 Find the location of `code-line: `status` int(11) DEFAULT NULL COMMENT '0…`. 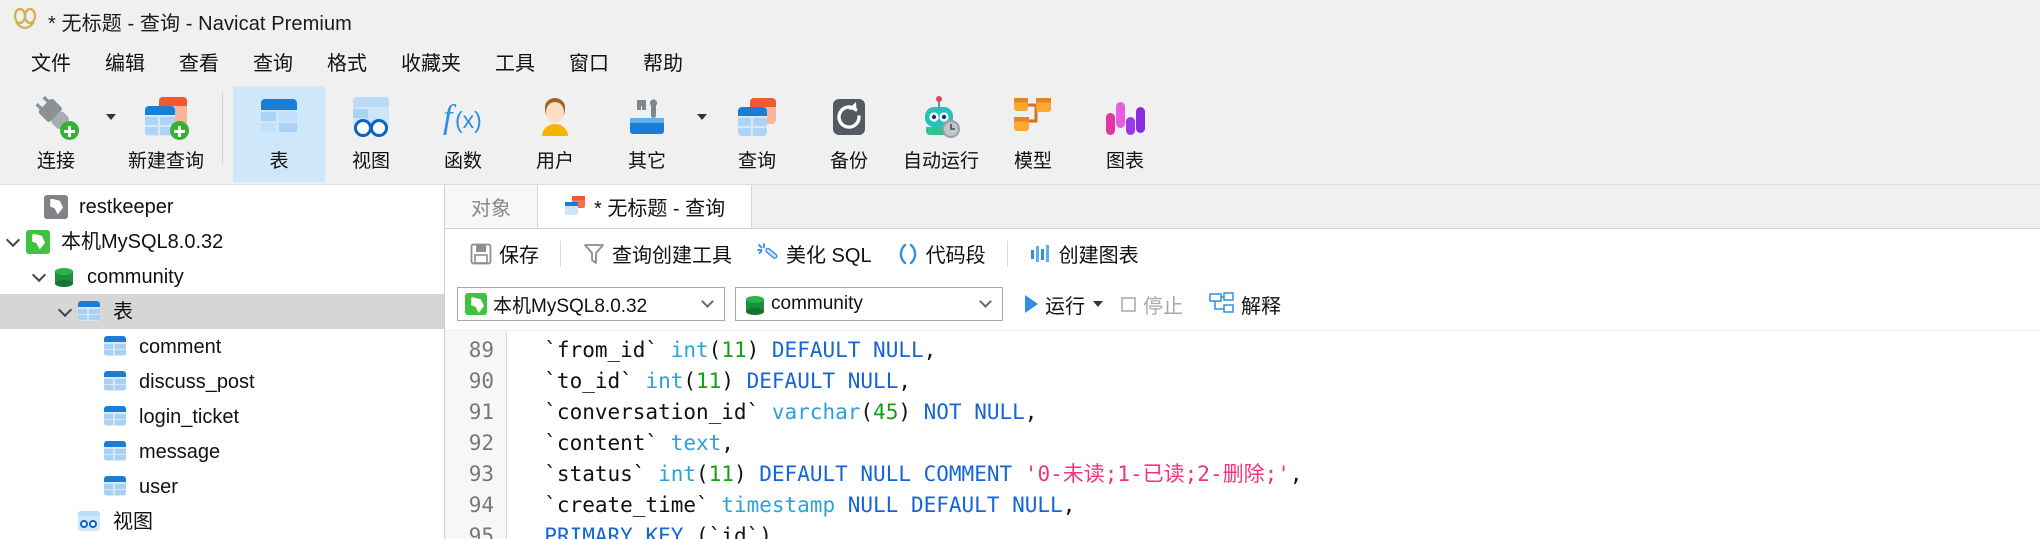

code-line: `status` int(11) DEFAULT NULL COMMENT '0… is located at coordinates (1279, 474).